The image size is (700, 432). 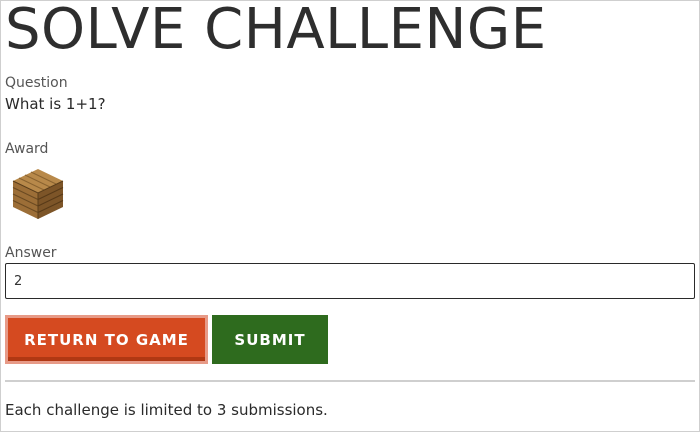 What do you see at coordinates (276, 31) in the screenshot?
I see `page-title: SOLVE CHALLENGE` at bounding box center [276, 31].